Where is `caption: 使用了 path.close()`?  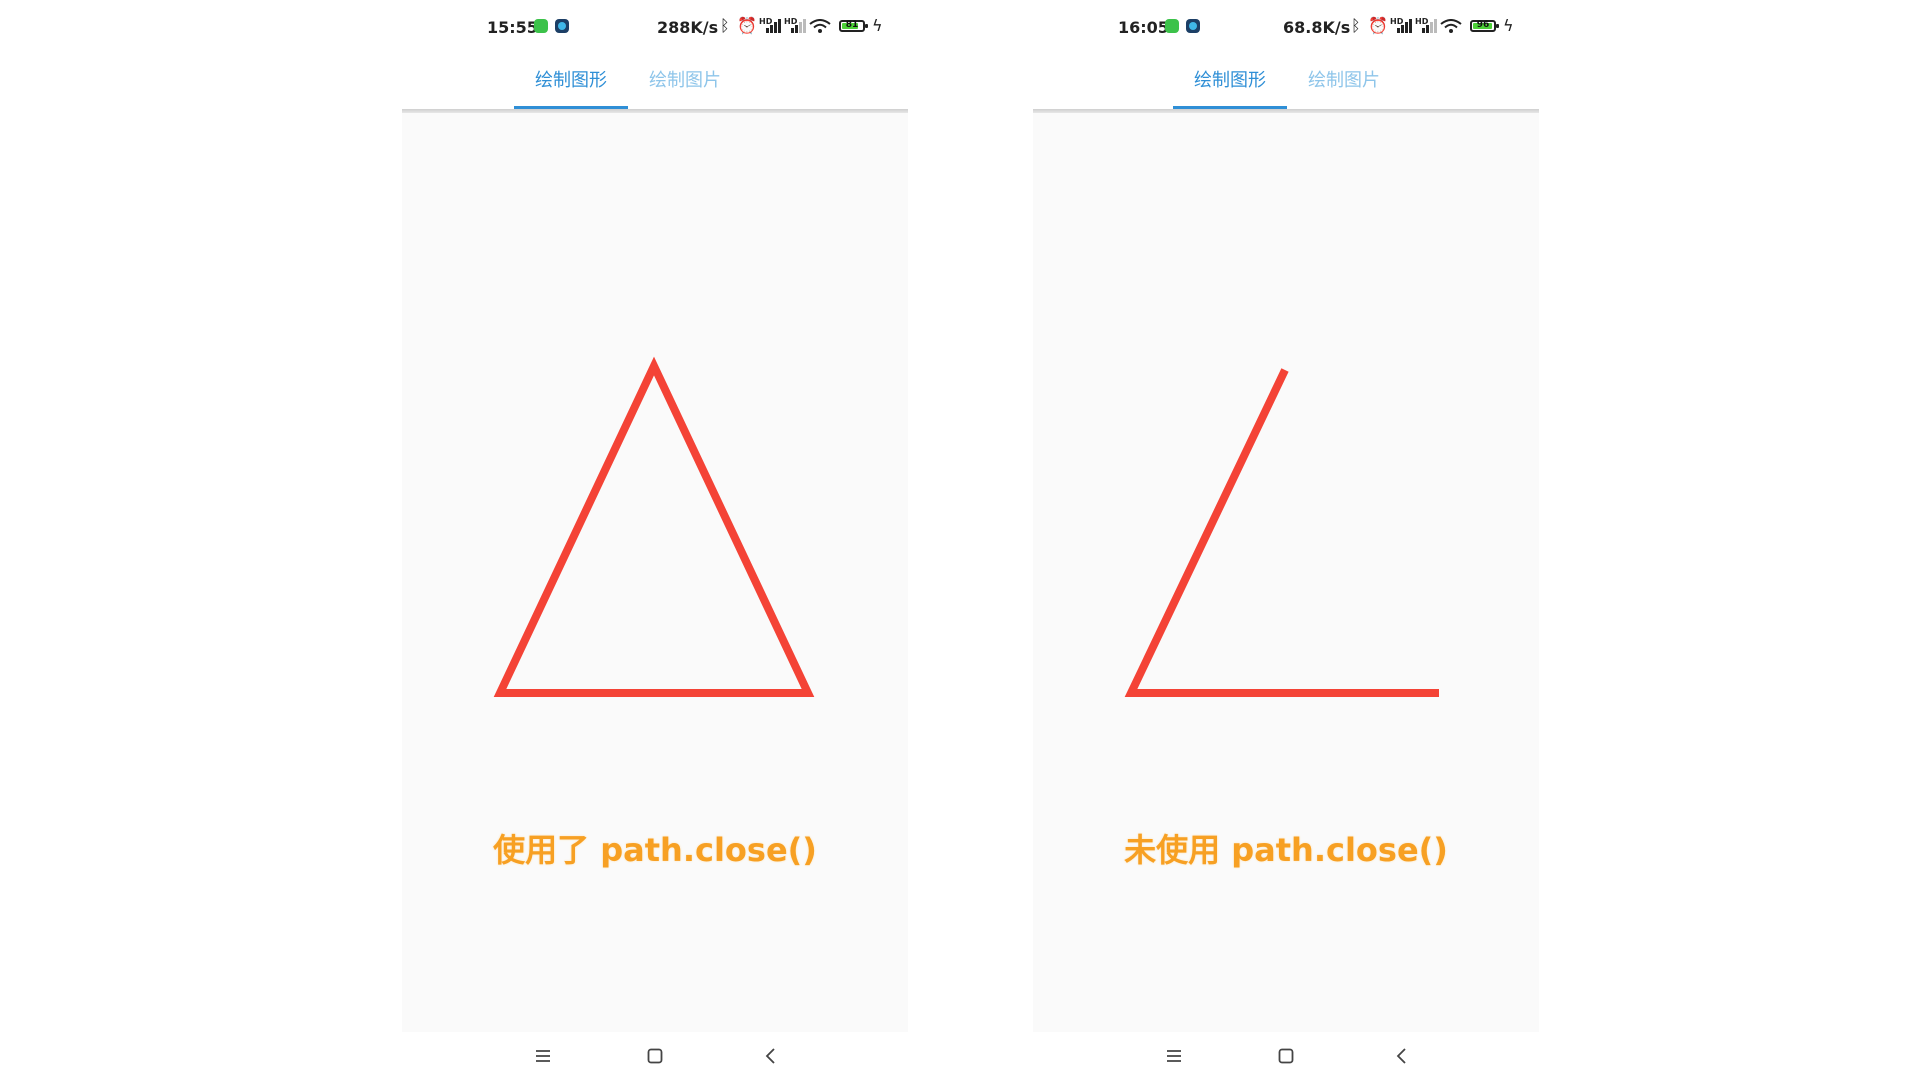
caption: 使用了 path.close() is located at coordinates (655, 850).